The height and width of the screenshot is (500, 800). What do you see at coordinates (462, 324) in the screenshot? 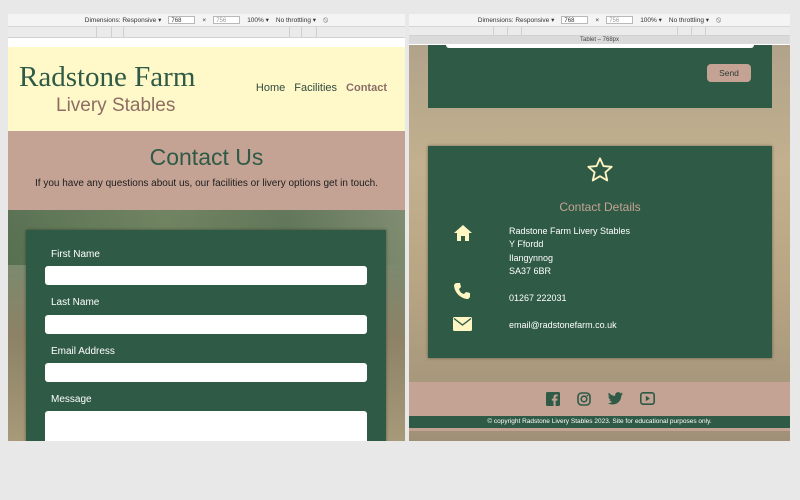
I see `envelope-icon` at bounding box center [462, 324].